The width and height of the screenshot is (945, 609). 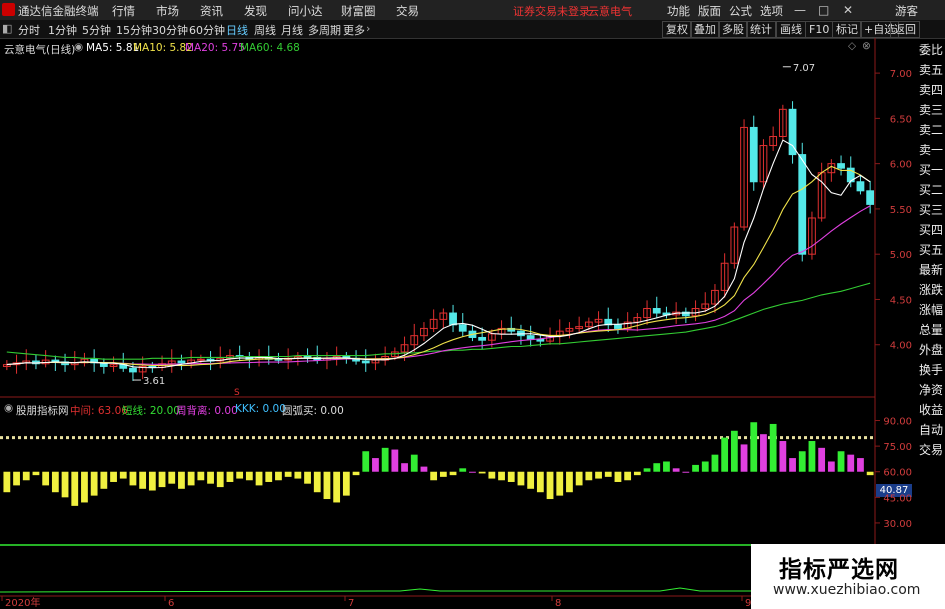 I want to click on y-tick-label: 60.00, so click(x=897, y=473).